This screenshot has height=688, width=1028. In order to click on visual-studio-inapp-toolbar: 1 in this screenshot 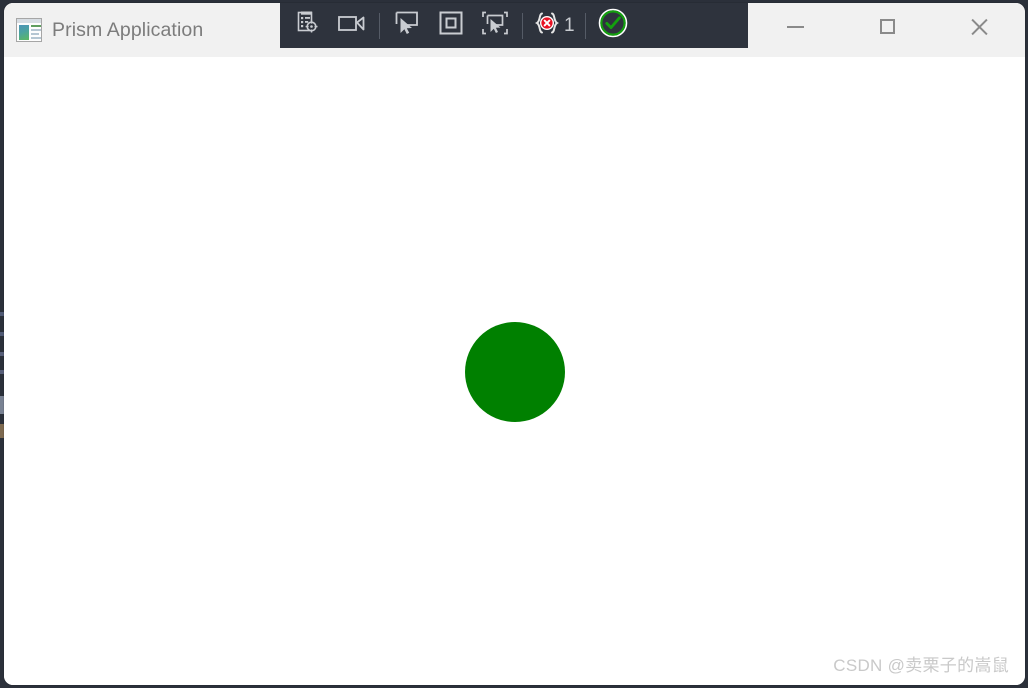, I will do `click(514, 25)`.